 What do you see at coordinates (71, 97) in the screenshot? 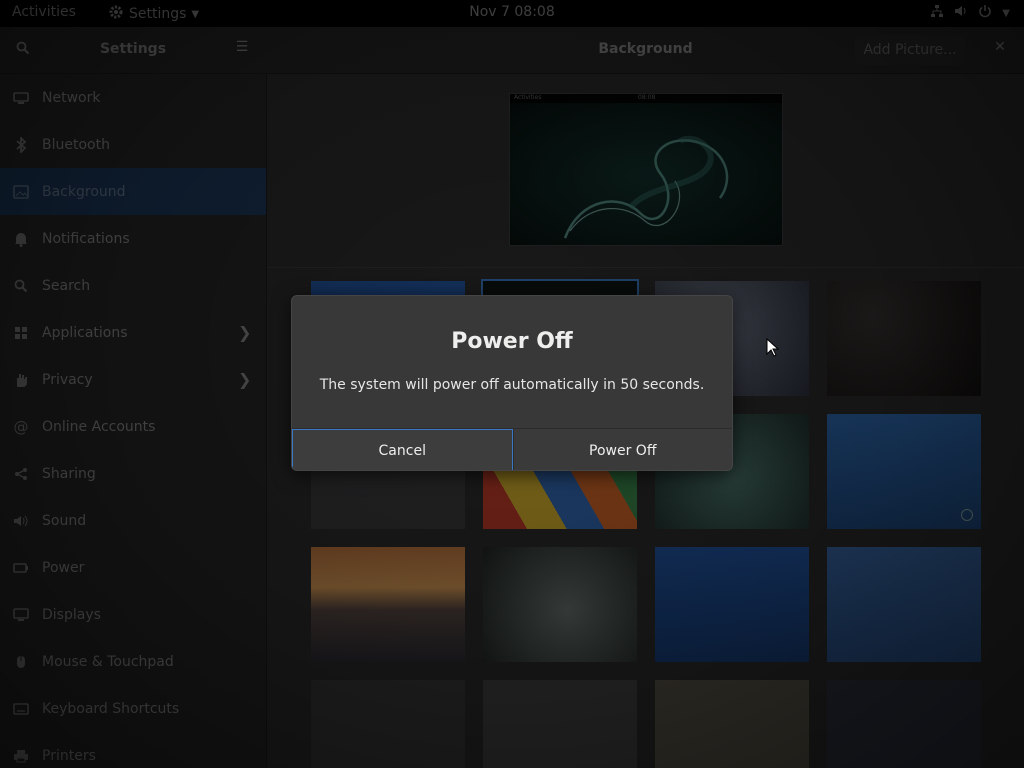
I see `sidebar-item-label: Network` at bounding box center [71, 97].